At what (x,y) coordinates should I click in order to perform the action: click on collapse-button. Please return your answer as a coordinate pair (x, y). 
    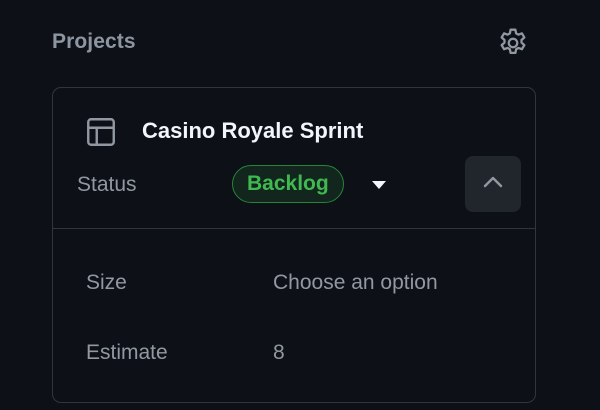
    Looking at the image, I should click on (493, 184).